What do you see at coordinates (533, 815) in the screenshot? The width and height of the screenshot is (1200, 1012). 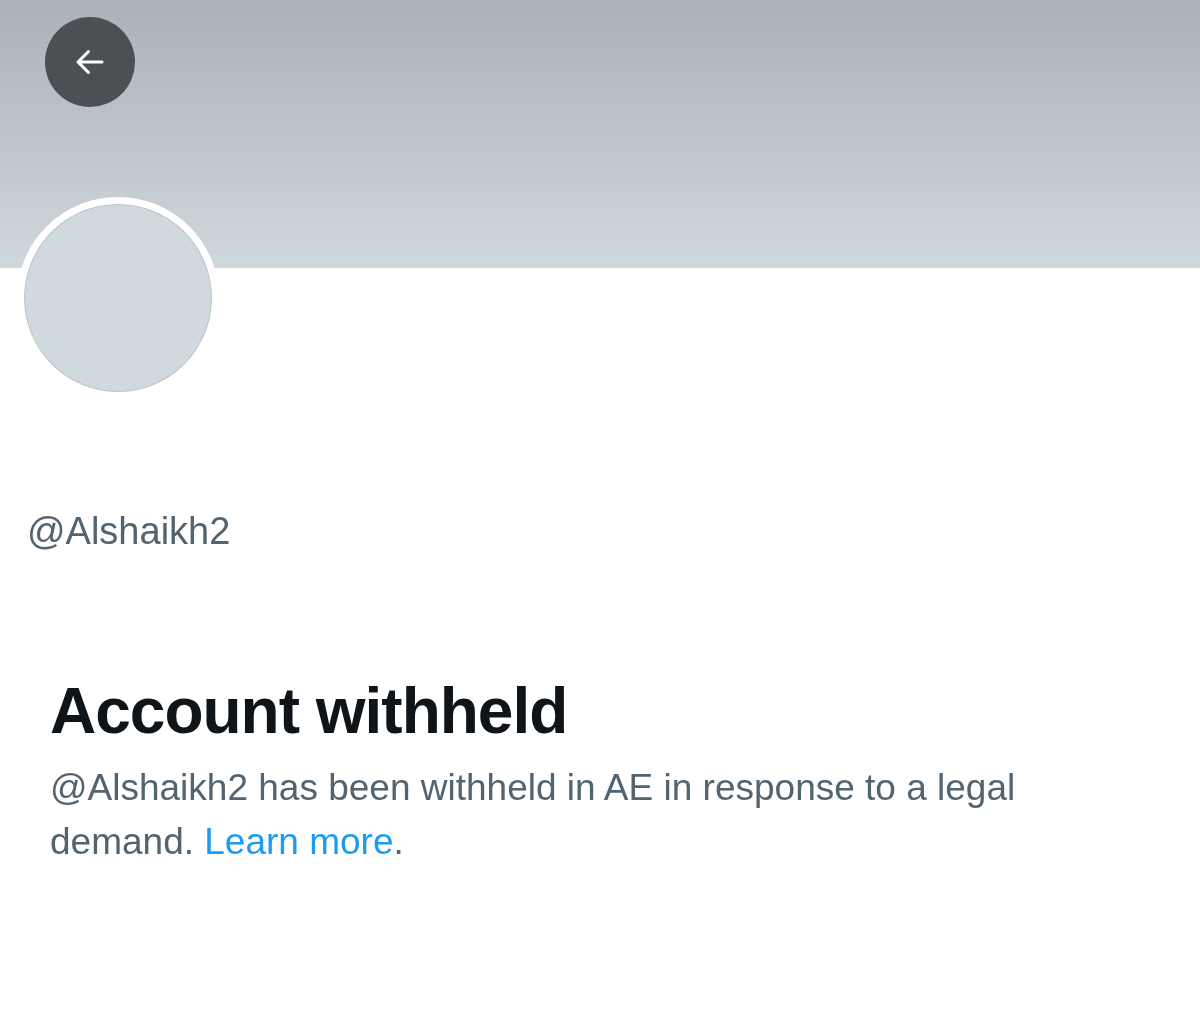 I see `notice-message: @Alshaikh2 has been withheld in AE in response to a legal demand. Learn more.` at bounding box center [533, 815].